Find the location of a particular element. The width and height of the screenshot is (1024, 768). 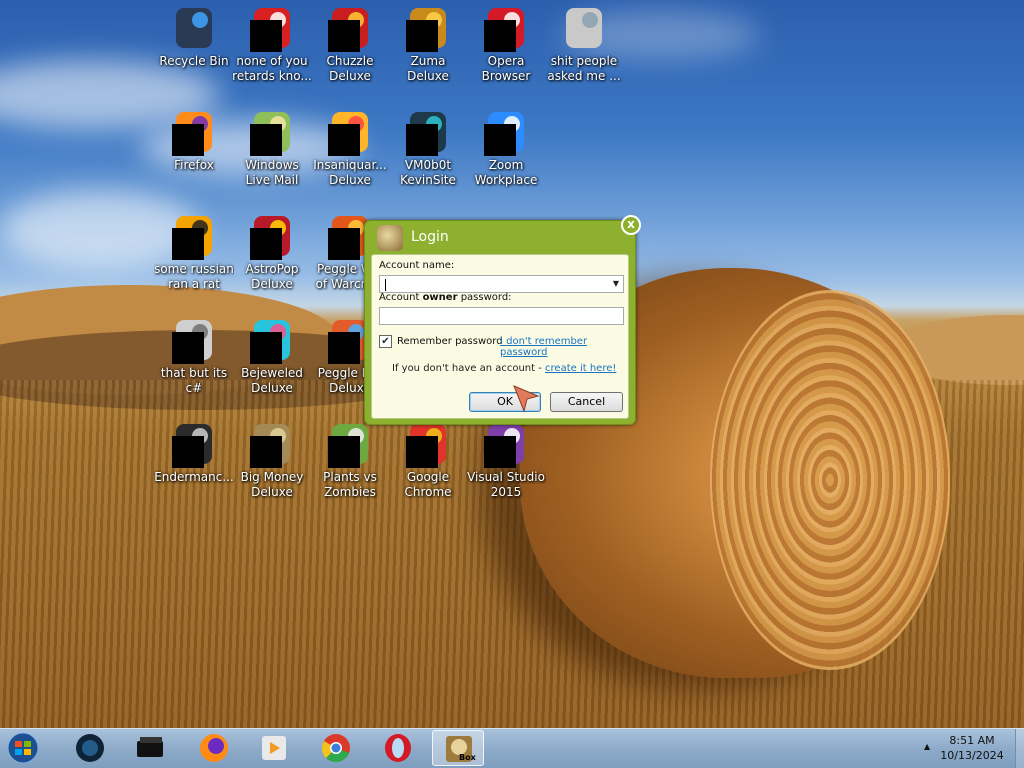

desktop-icon: Plants vs Zombies is located at coordinates (350, 460).